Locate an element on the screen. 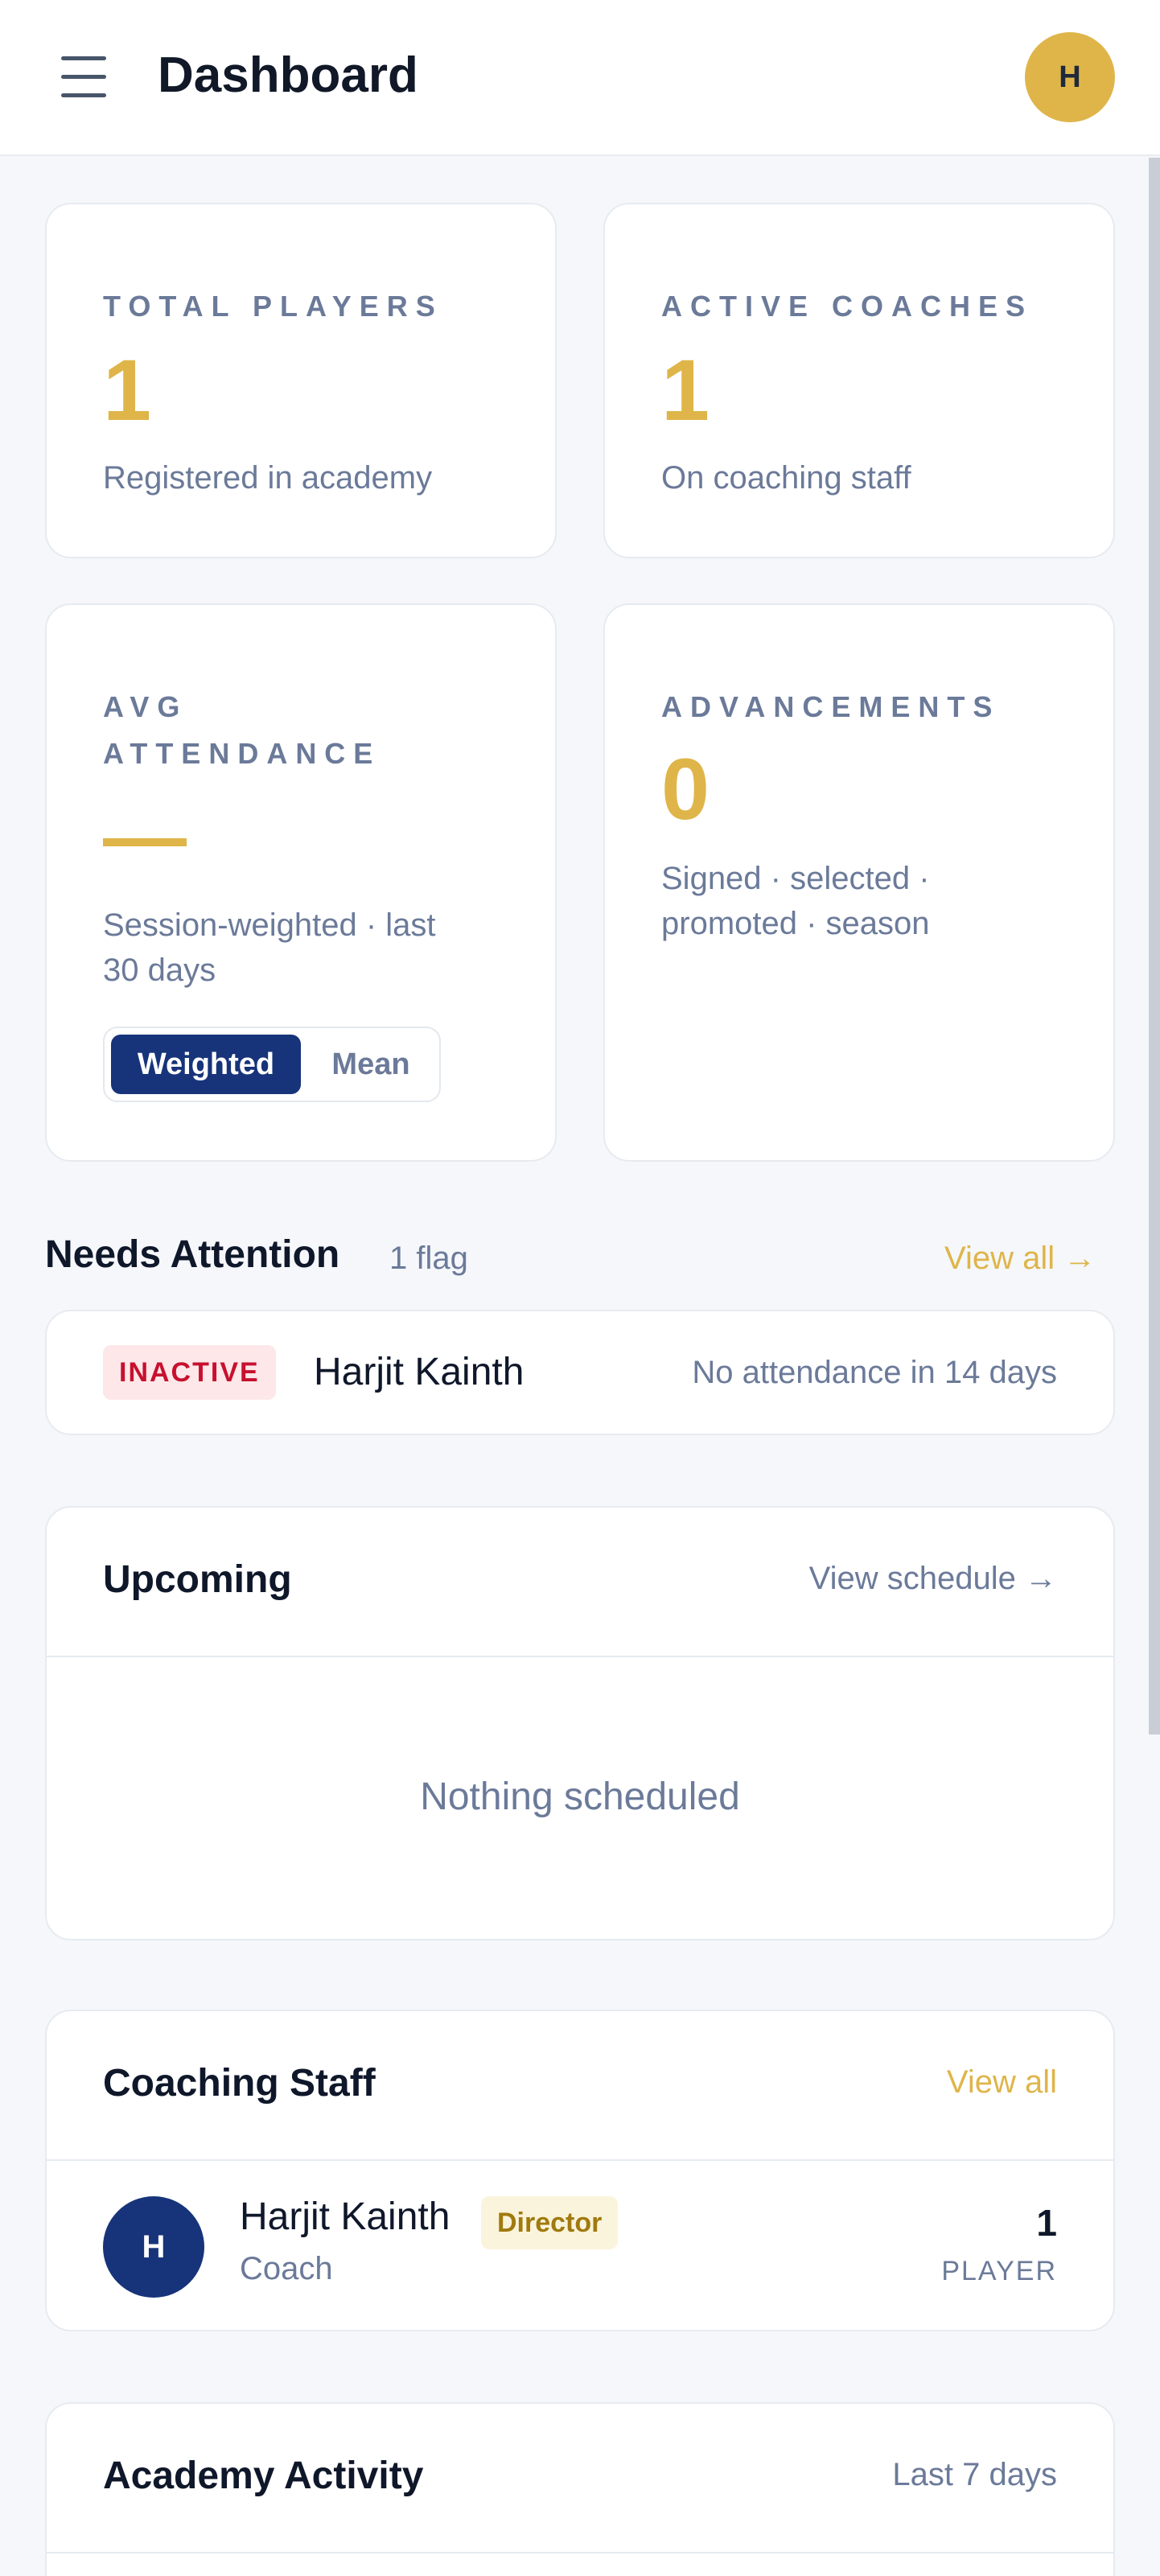 This screenshot has width=1160, height=2576. user-avatar: H is located at coordinates (1070, 77).